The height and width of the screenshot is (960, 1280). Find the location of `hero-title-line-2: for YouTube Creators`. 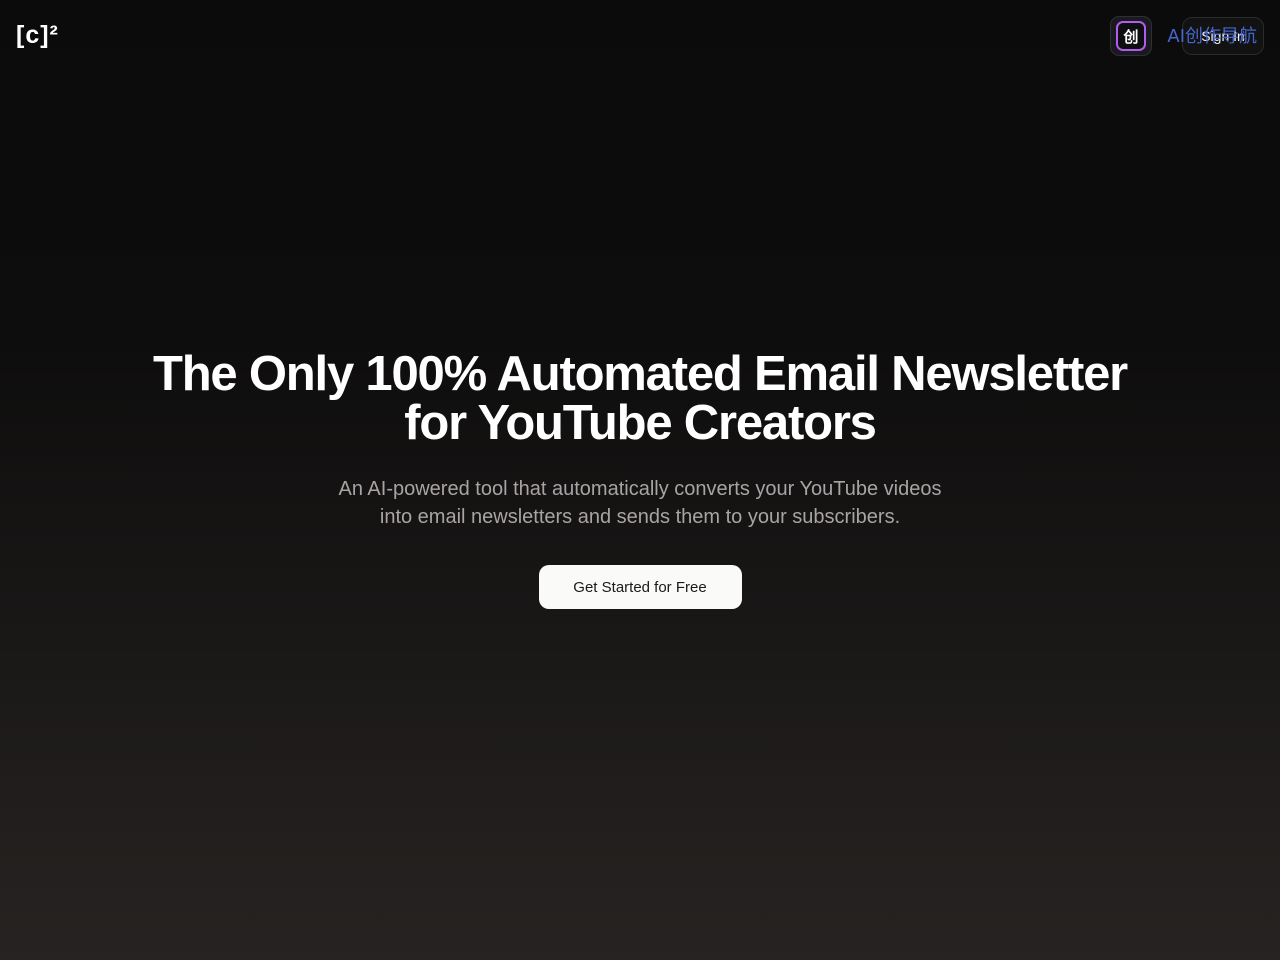

hero-title-line-2: for YouTube Creators is located at coordinates (640, 423).